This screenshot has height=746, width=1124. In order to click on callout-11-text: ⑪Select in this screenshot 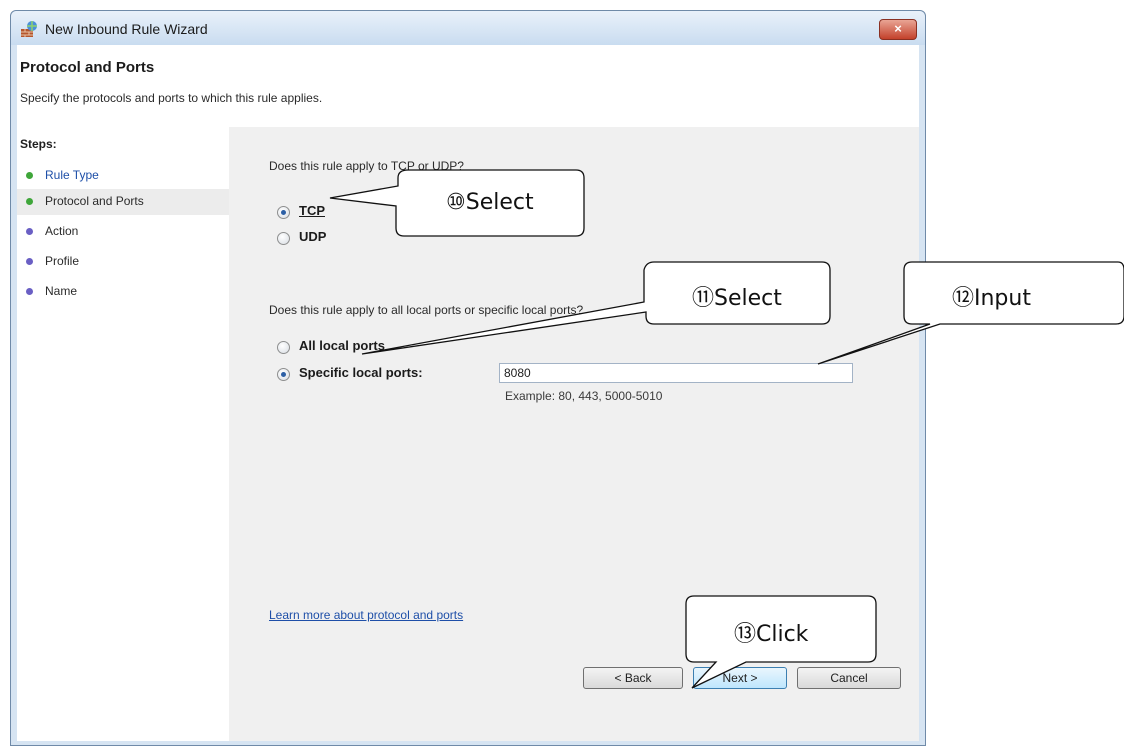, I will do `click(737, 298)`.